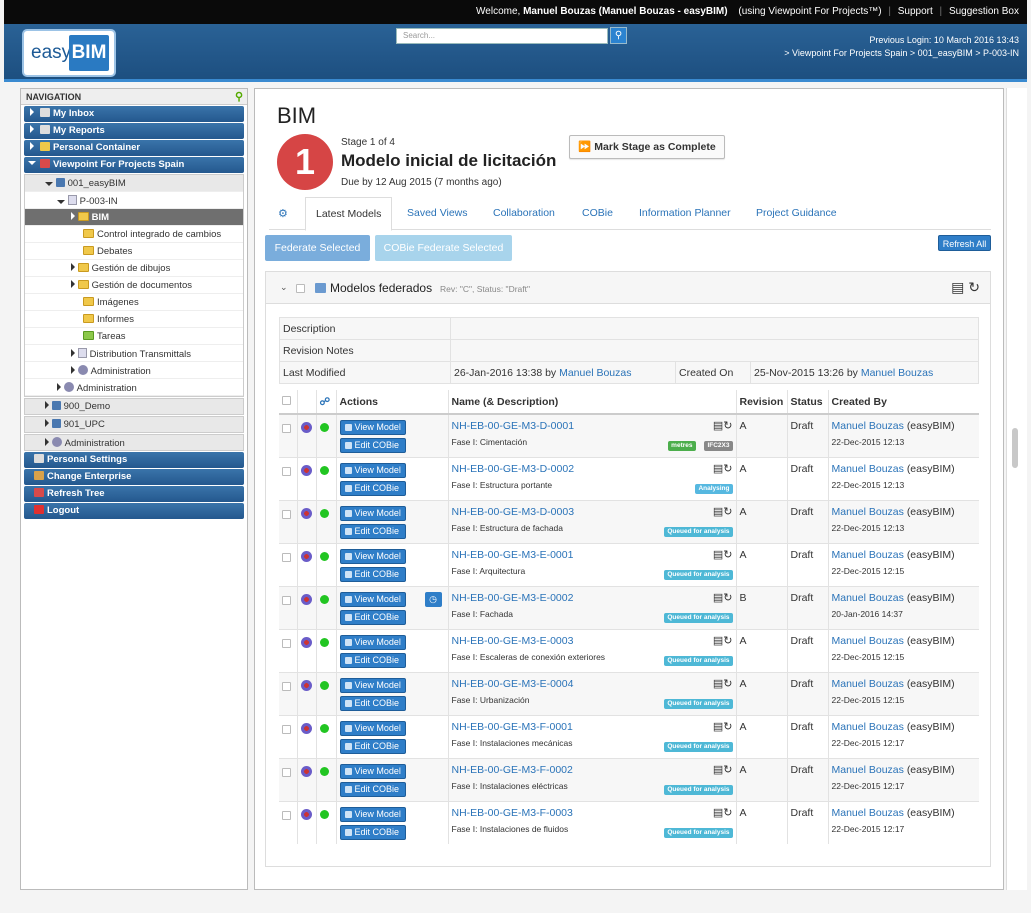  What do you see at coordinates (433, 599) in the screenshot?
I see `clock-icon: ◷` at bounding box center [433, 599].